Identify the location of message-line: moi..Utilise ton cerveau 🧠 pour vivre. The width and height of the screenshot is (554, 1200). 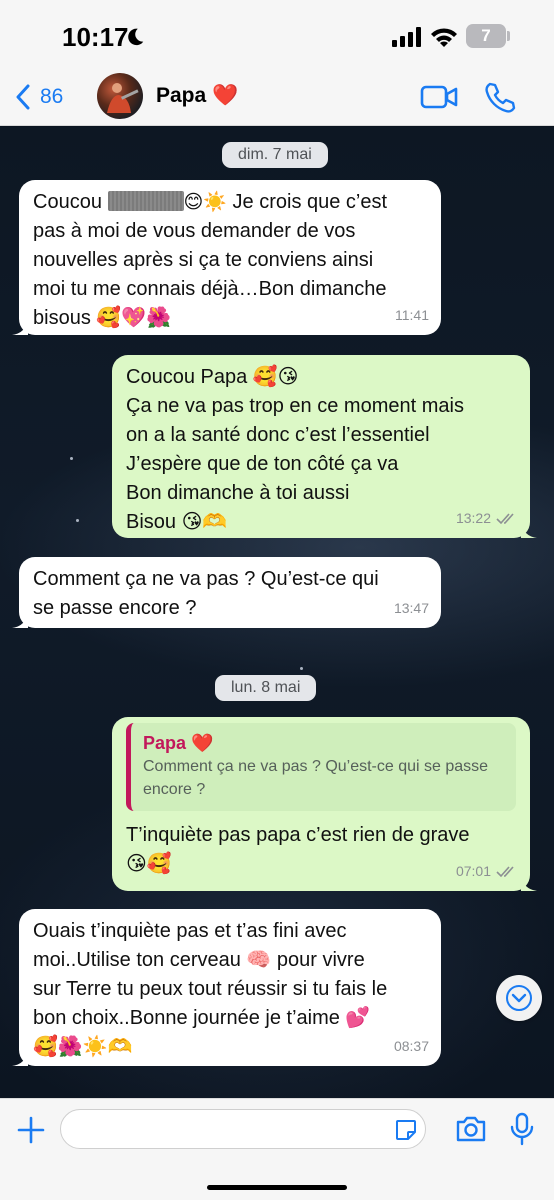
(199, 960).